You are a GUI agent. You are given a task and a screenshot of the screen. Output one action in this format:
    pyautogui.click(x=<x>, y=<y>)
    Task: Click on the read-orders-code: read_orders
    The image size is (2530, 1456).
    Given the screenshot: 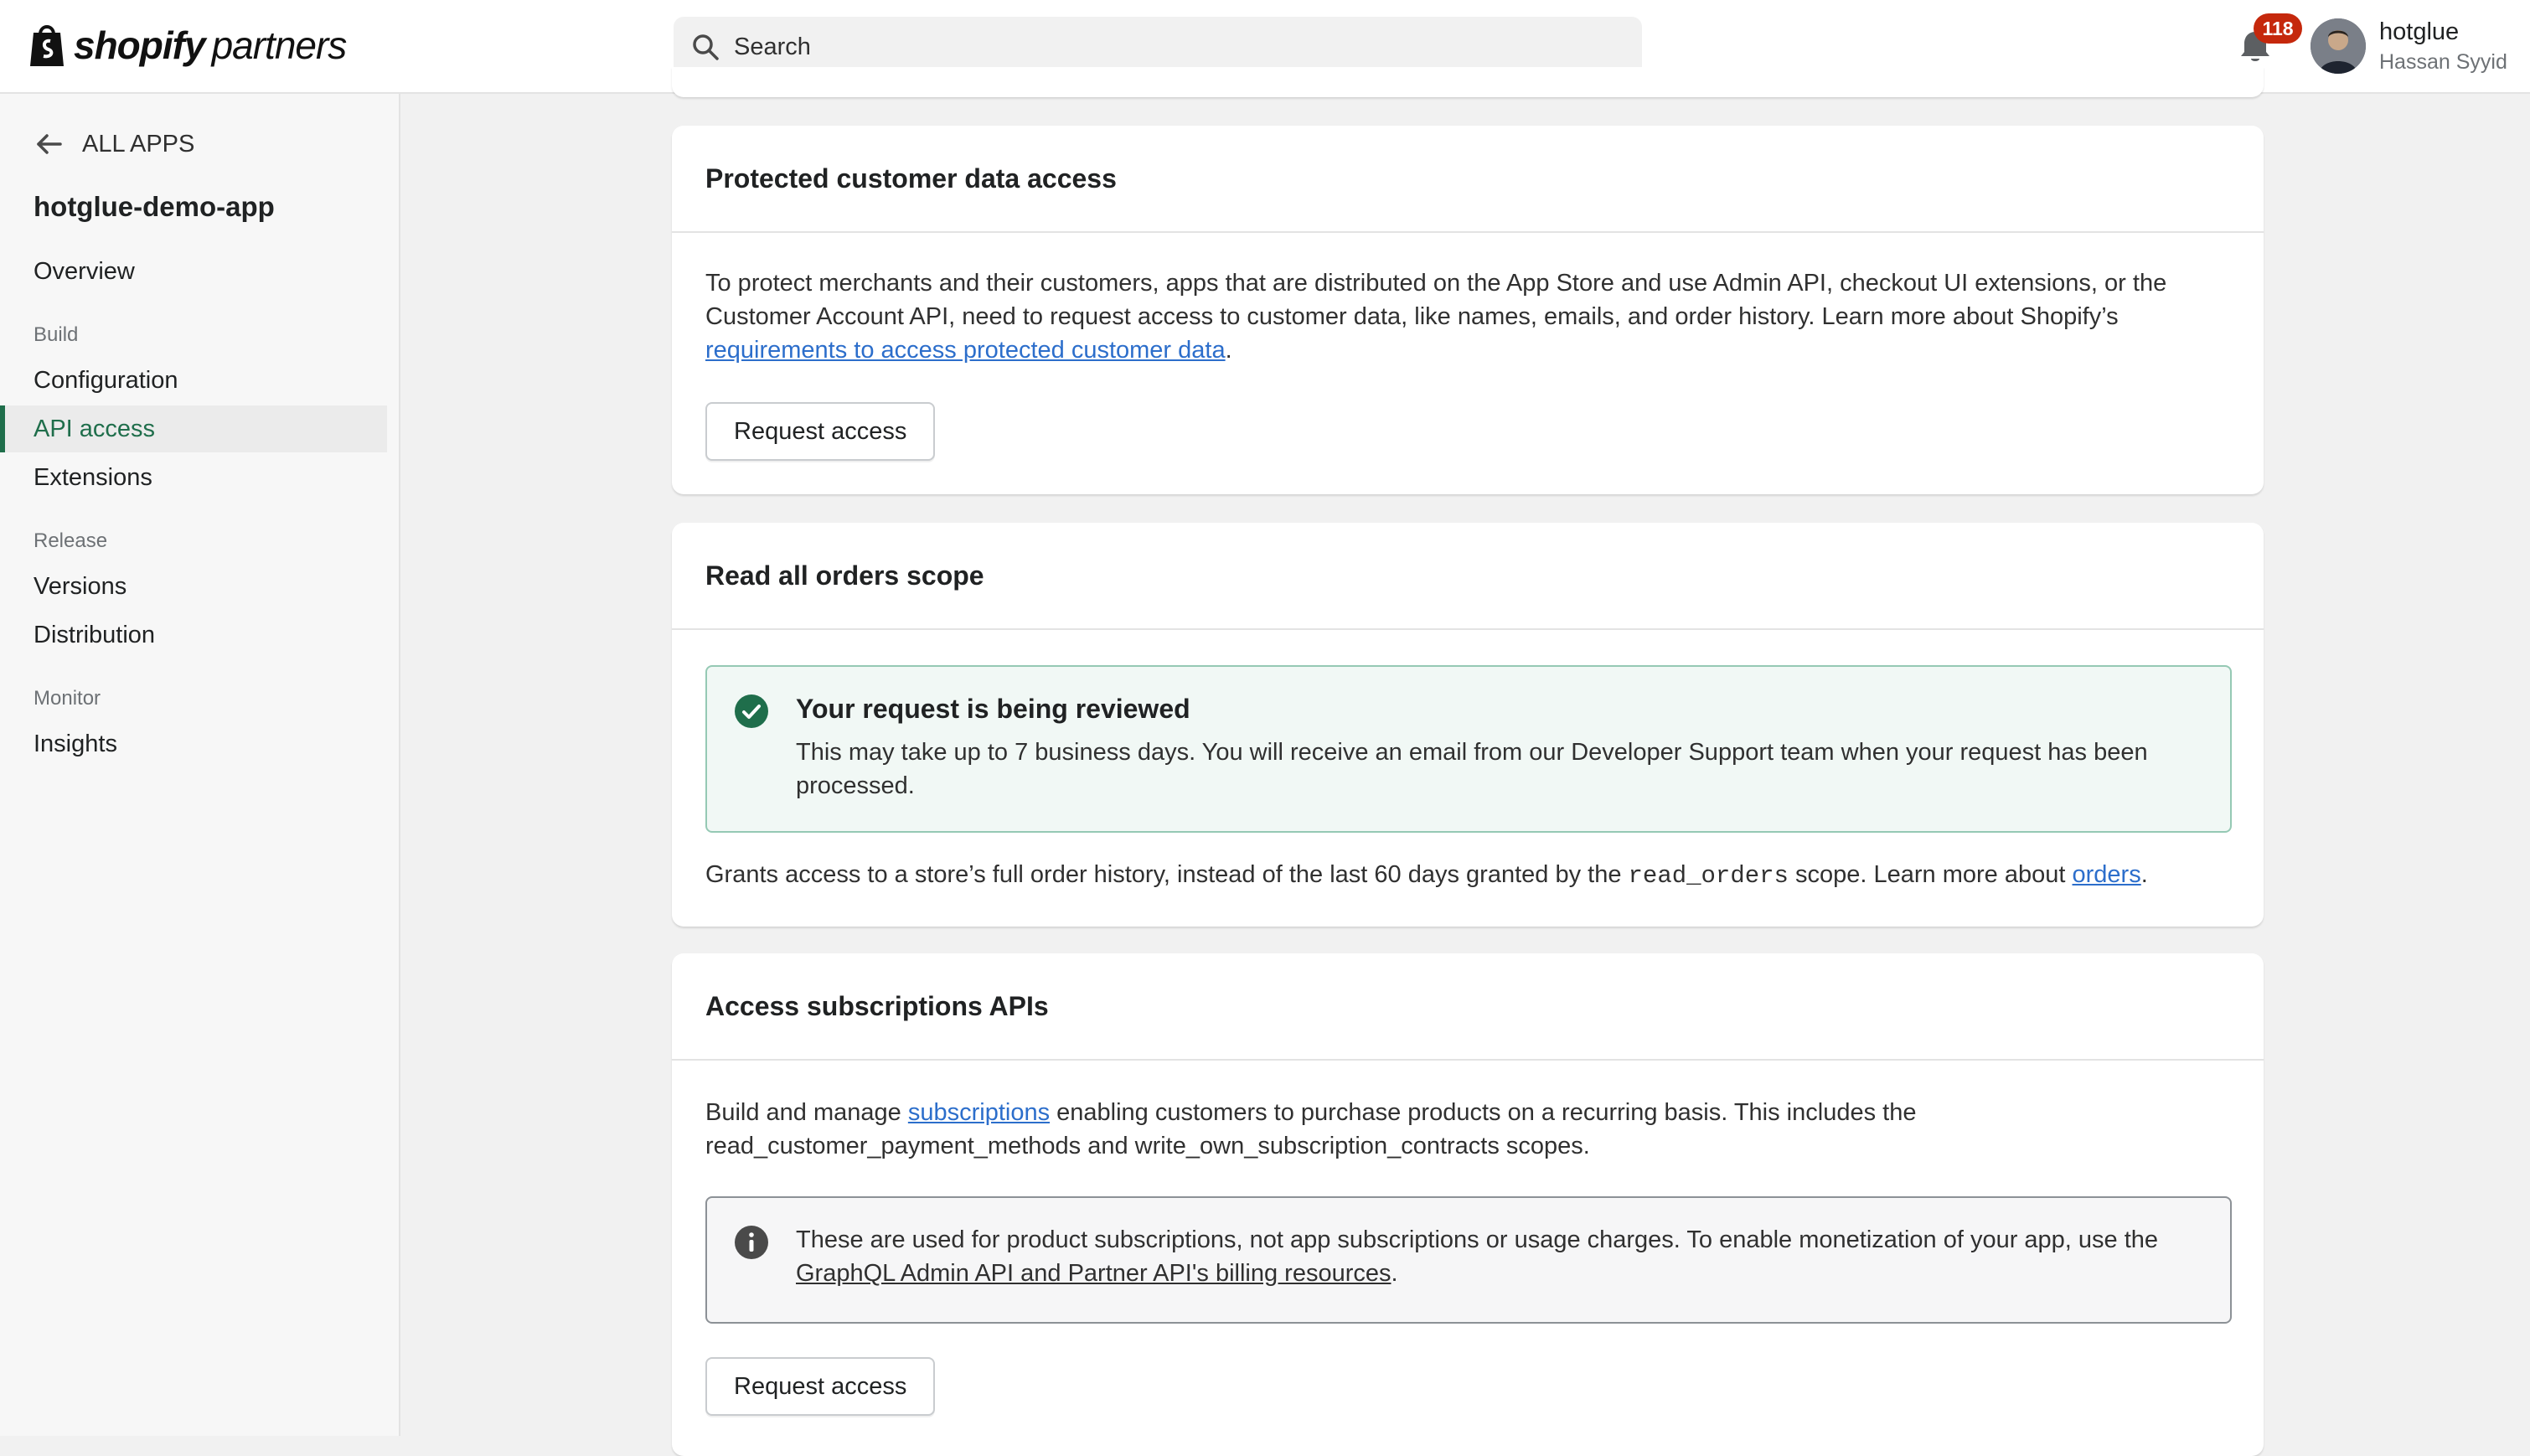 What is the action you would take?
    pyautogui.click(x=1708, y=876)
    